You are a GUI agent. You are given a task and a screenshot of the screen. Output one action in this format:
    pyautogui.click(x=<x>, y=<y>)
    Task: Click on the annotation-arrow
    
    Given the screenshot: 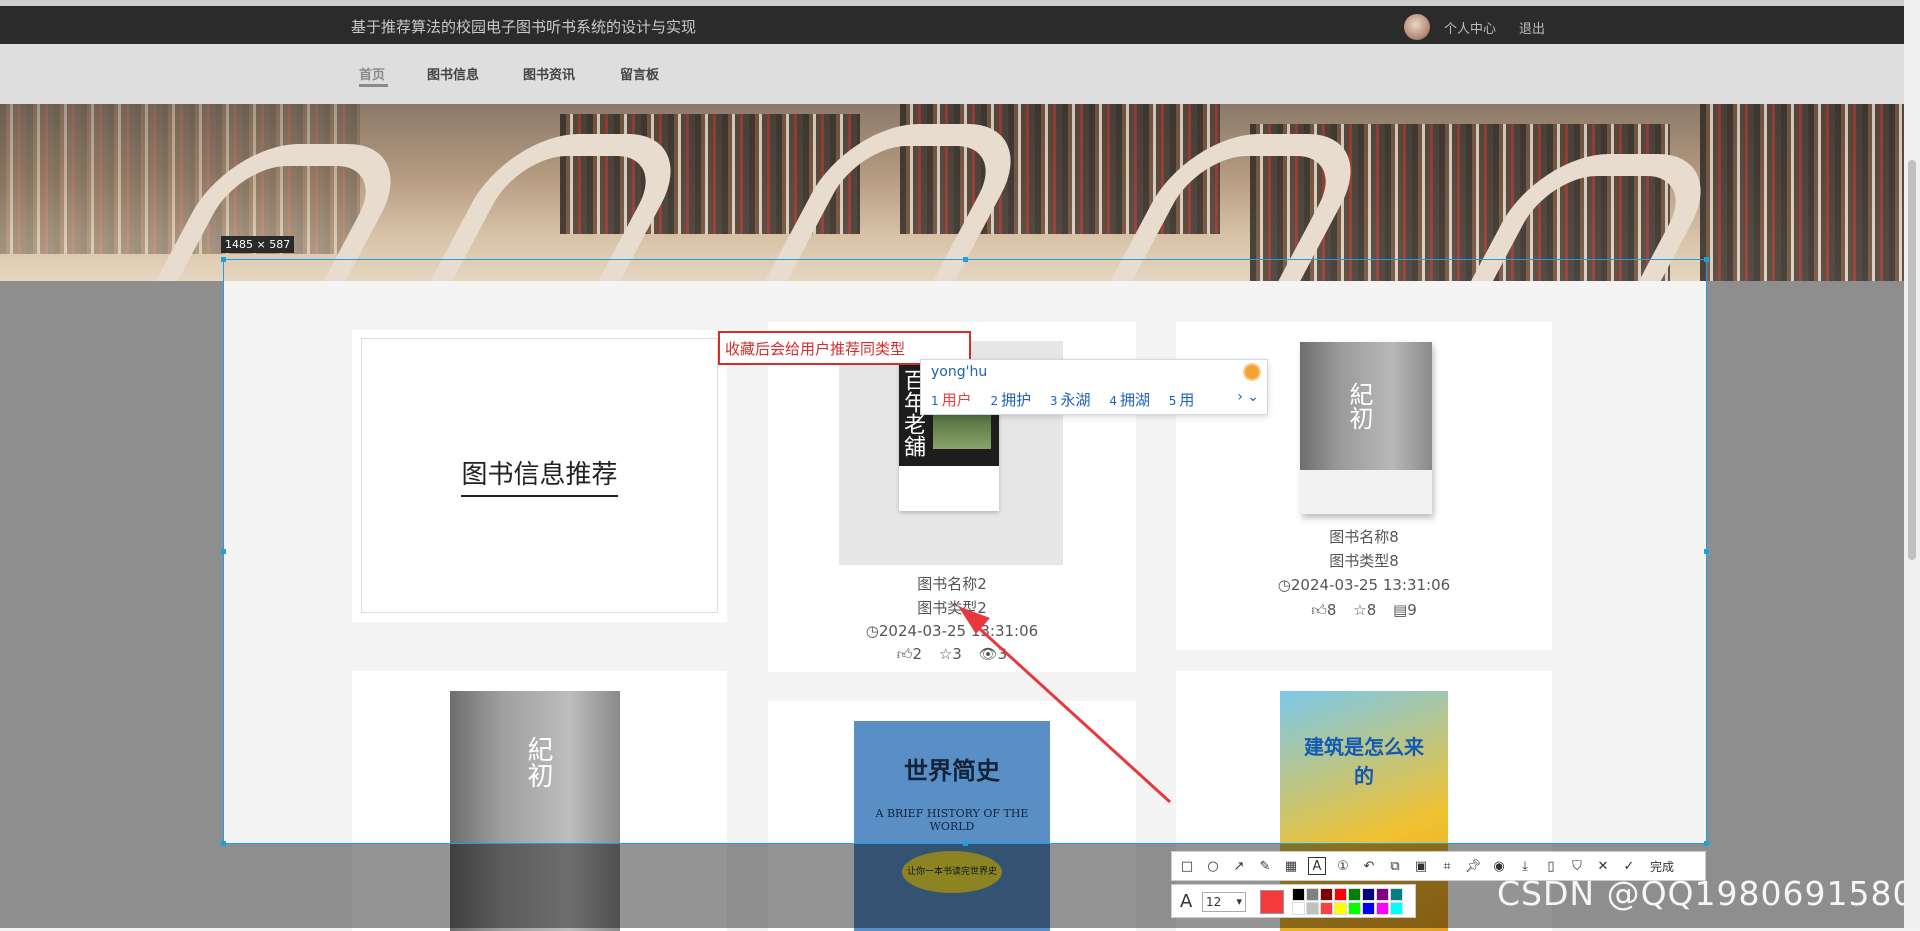 What is the action you would take?
    pyautogui.click(x=1065, y=705)
    